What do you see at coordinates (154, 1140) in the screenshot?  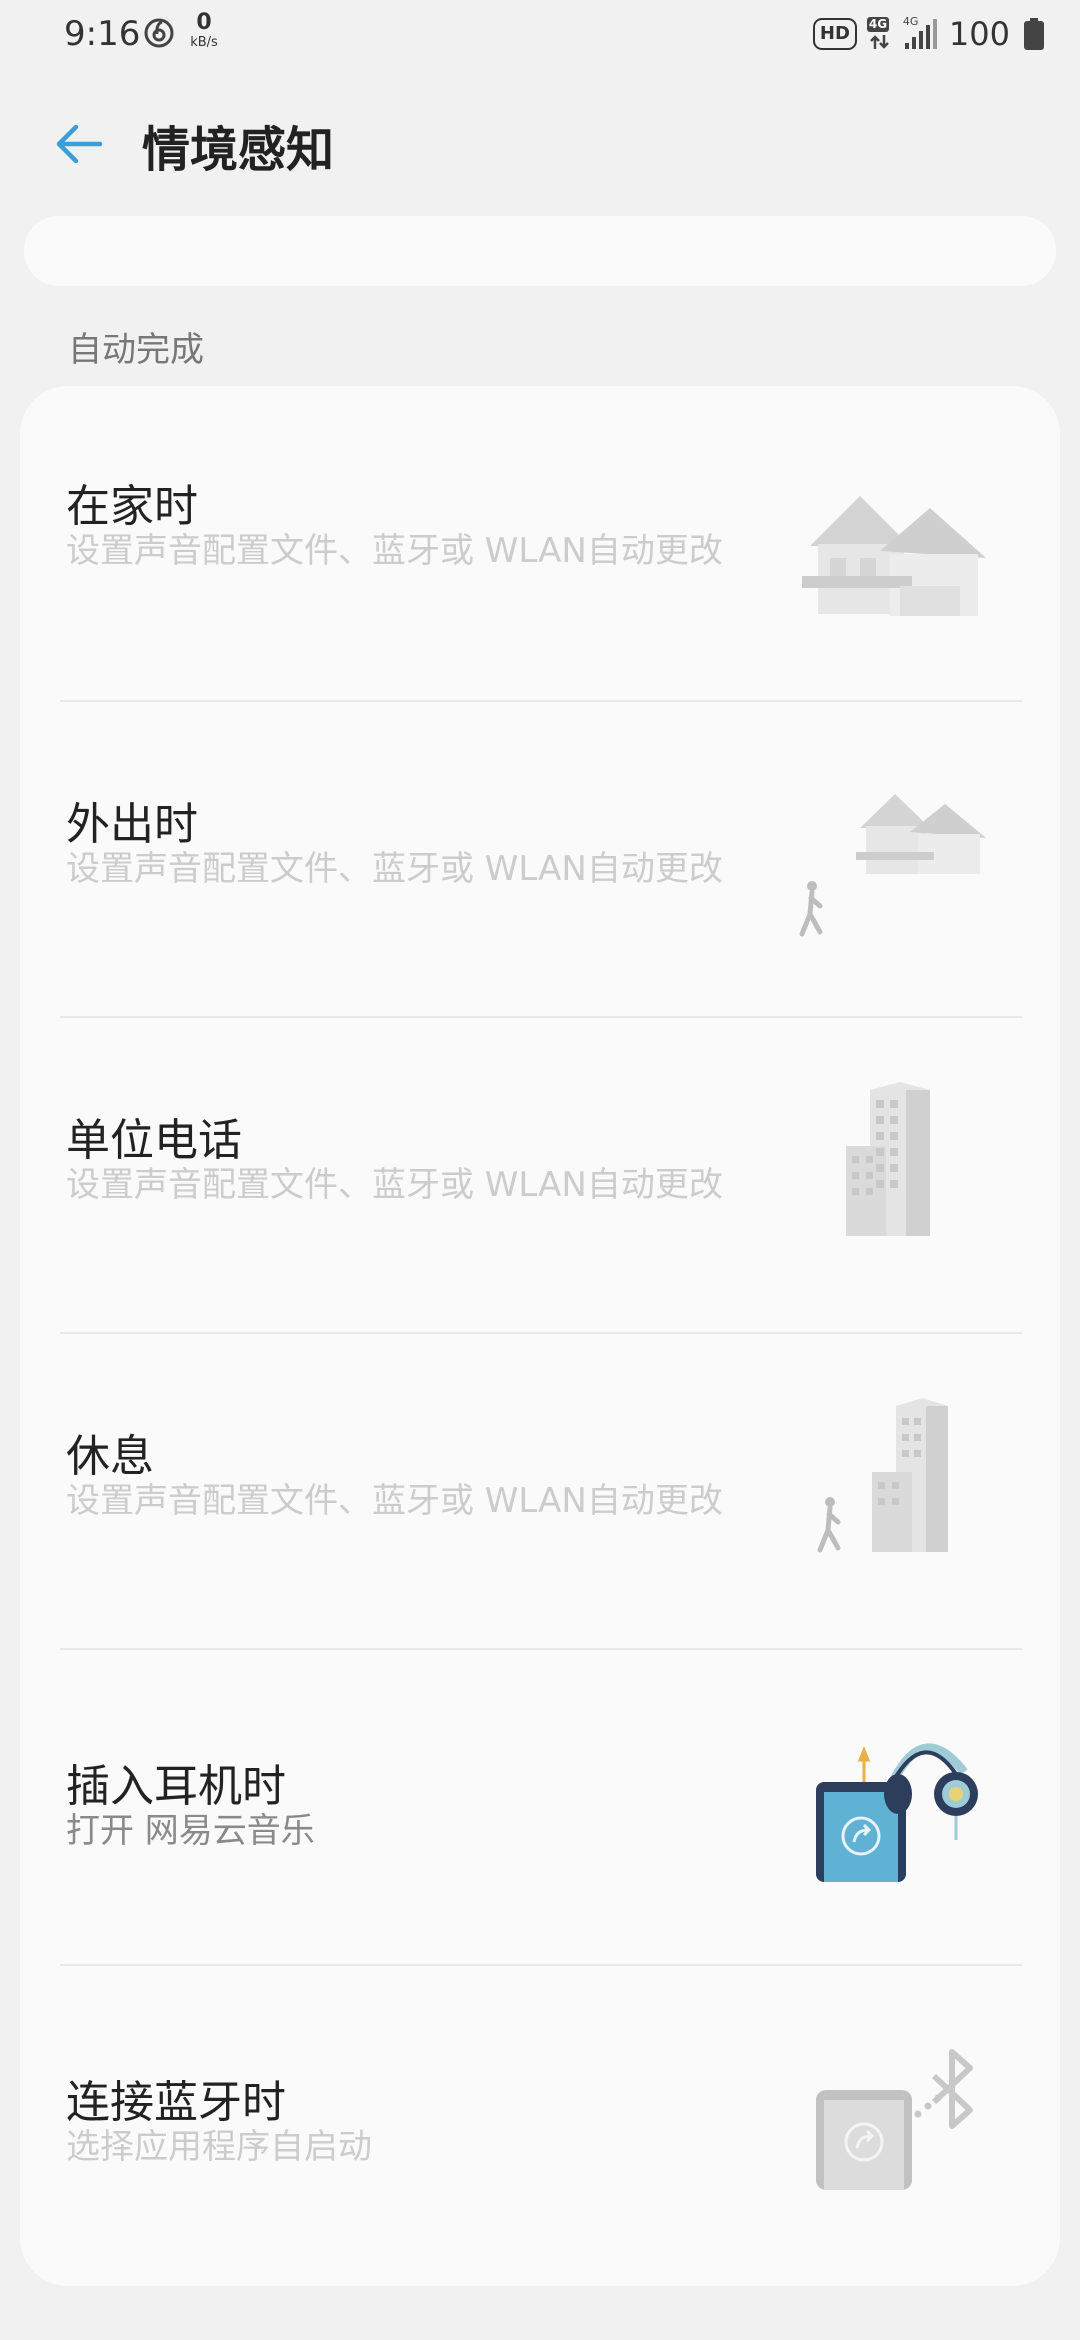 I see `scene-title: 单位电话` at bounding box center [154, 1140].